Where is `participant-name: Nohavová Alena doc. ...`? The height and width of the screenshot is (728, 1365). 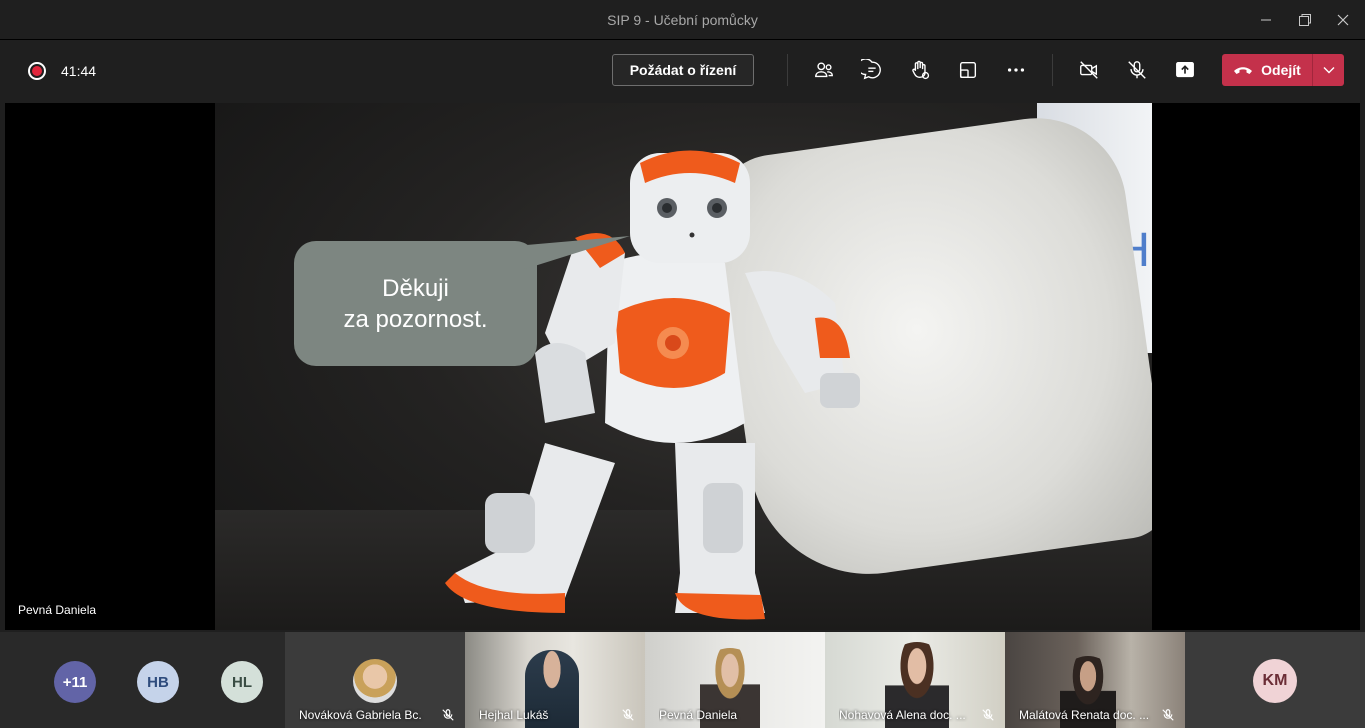
participant-name: Nohavová Alena doc. ... is located at coordinates (902, 715).